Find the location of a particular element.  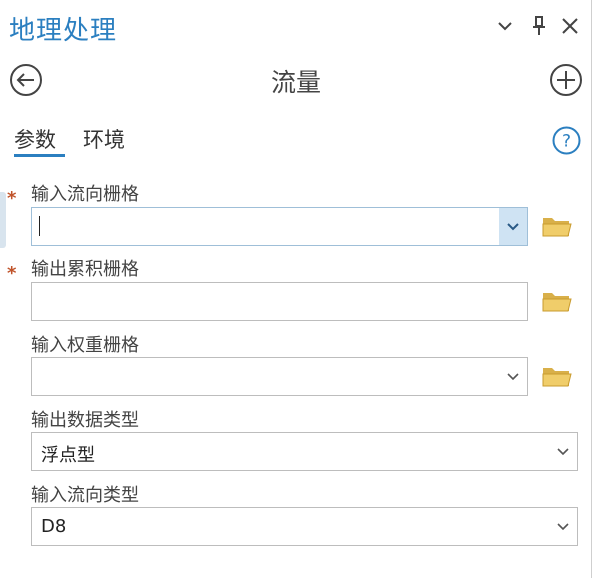

param-label-flow-direction: 输入流向栅格 is located at coordinates (85, 194).